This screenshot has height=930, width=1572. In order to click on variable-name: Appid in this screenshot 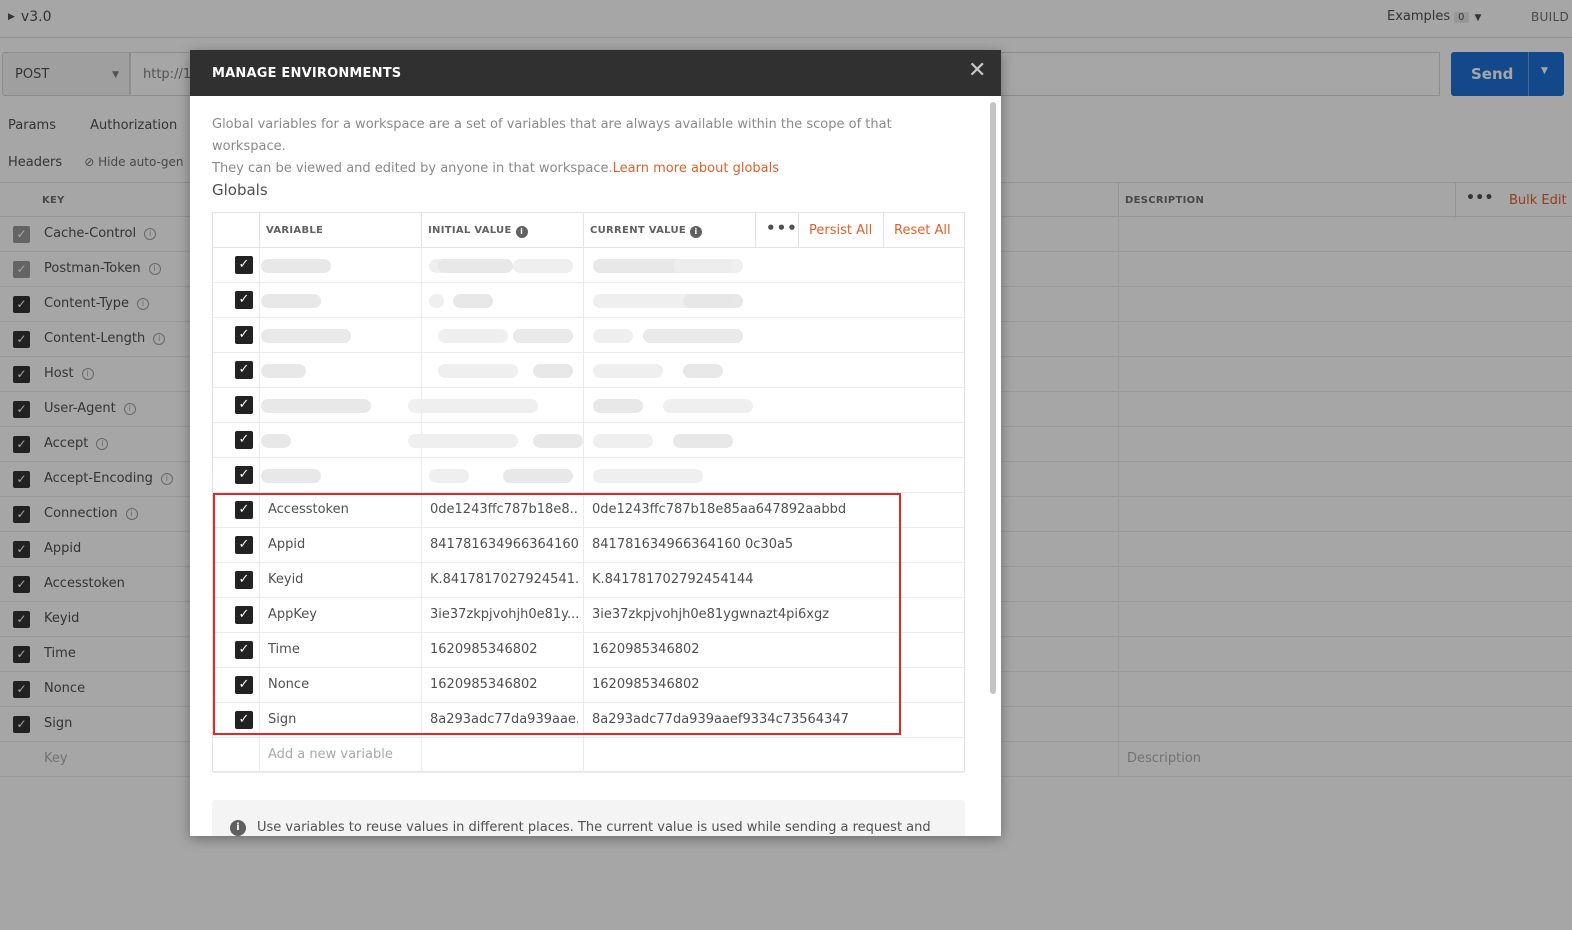, I will do `click(343, 544)`.